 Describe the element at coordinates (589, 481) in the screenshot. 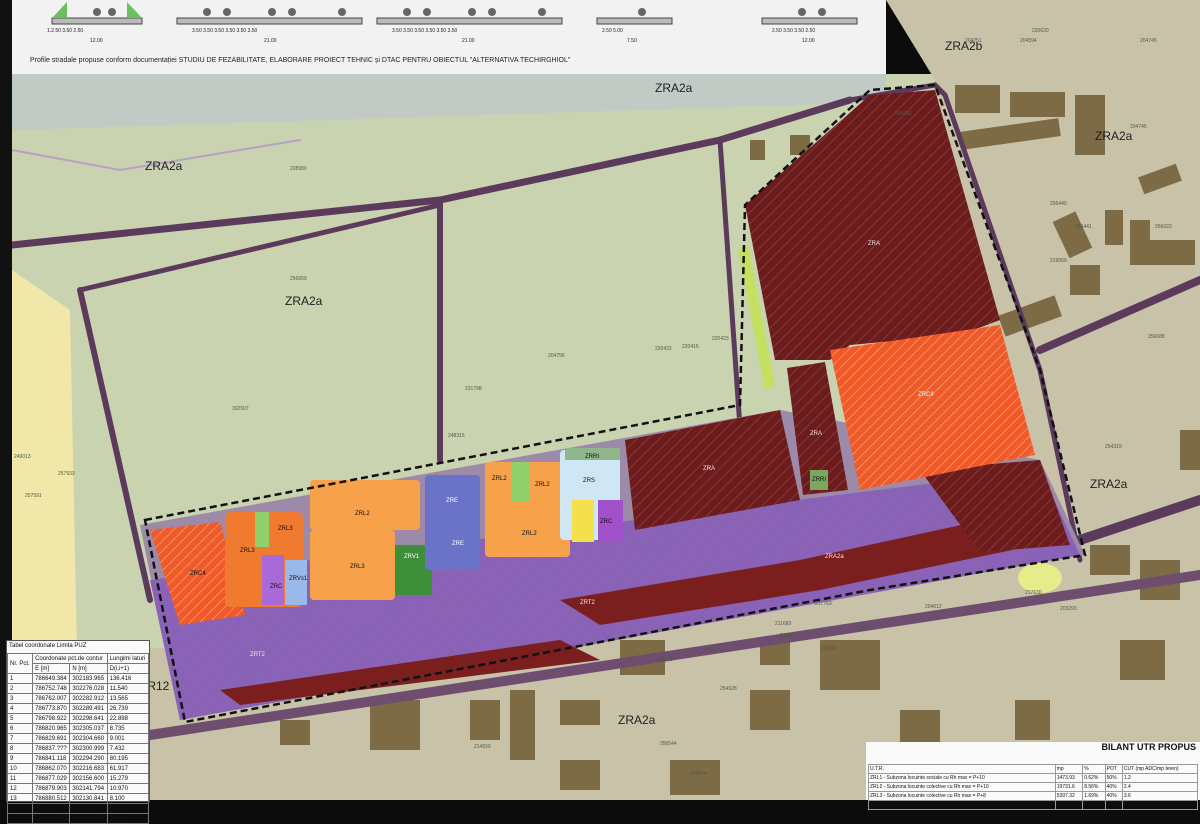

I see `label-zrs: ZRS` at that location.